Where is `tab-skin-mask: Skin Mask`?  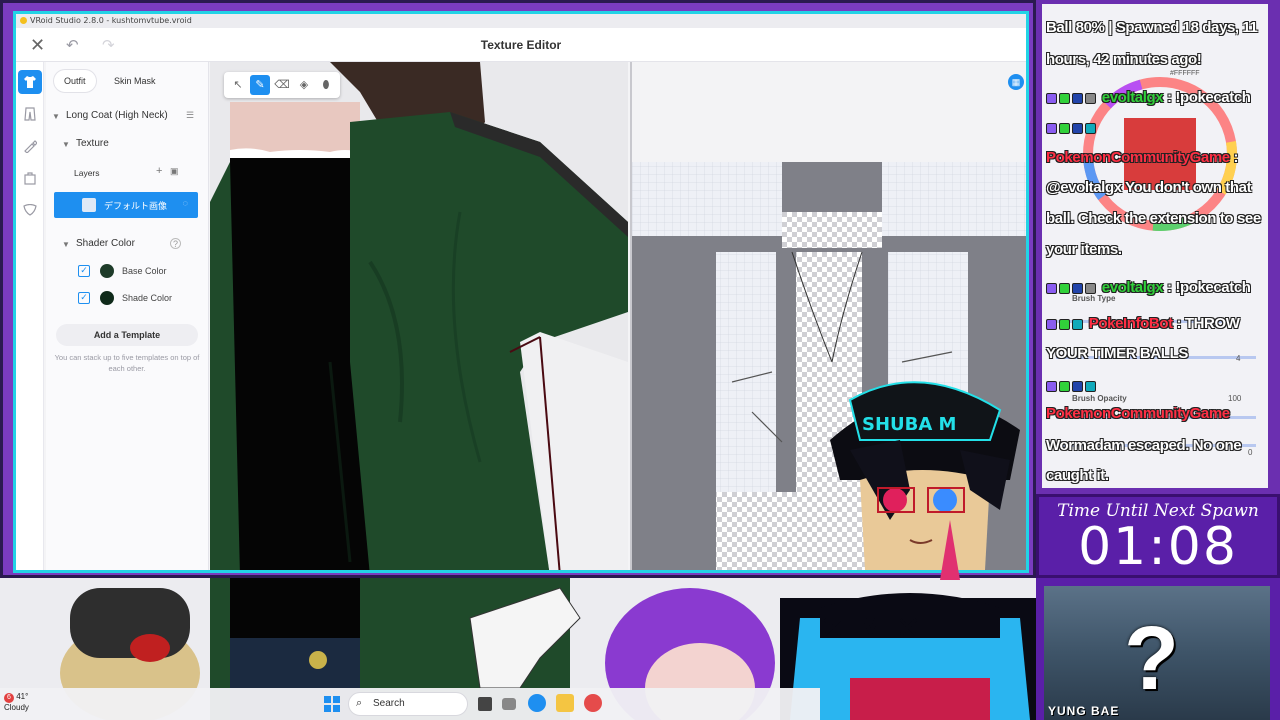
tab-skin-mask: Skin Mask is located at coordinates (135, 81).